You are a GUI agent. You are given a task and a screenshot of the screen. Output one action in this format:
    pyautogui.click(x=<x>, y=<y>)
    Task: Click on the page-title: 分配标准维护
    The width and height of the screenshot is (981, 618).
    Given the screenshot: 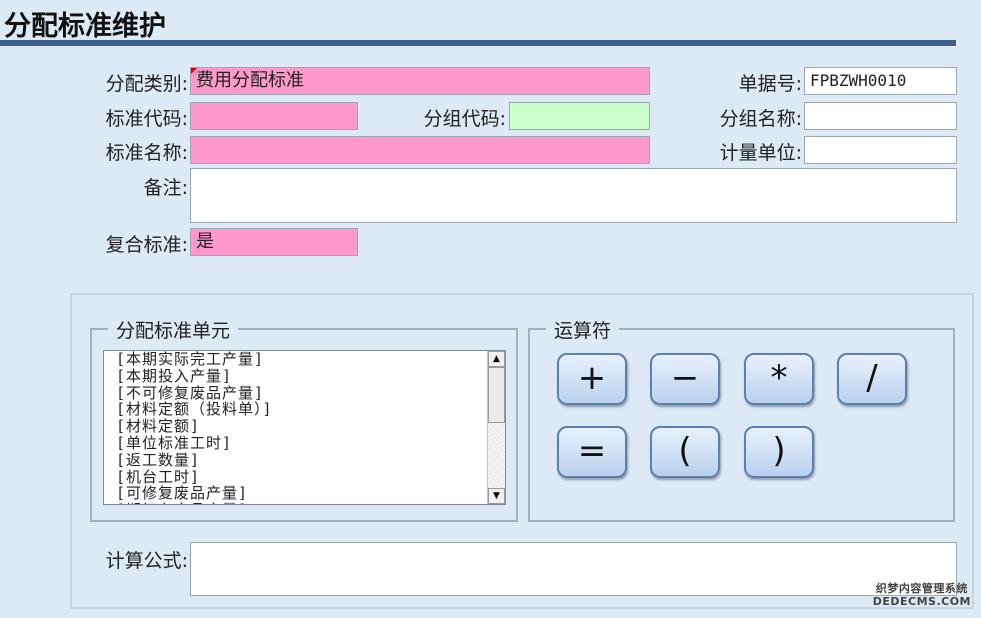 What is the action you would take?
    pyautogui.click(x=85, y=26)
    